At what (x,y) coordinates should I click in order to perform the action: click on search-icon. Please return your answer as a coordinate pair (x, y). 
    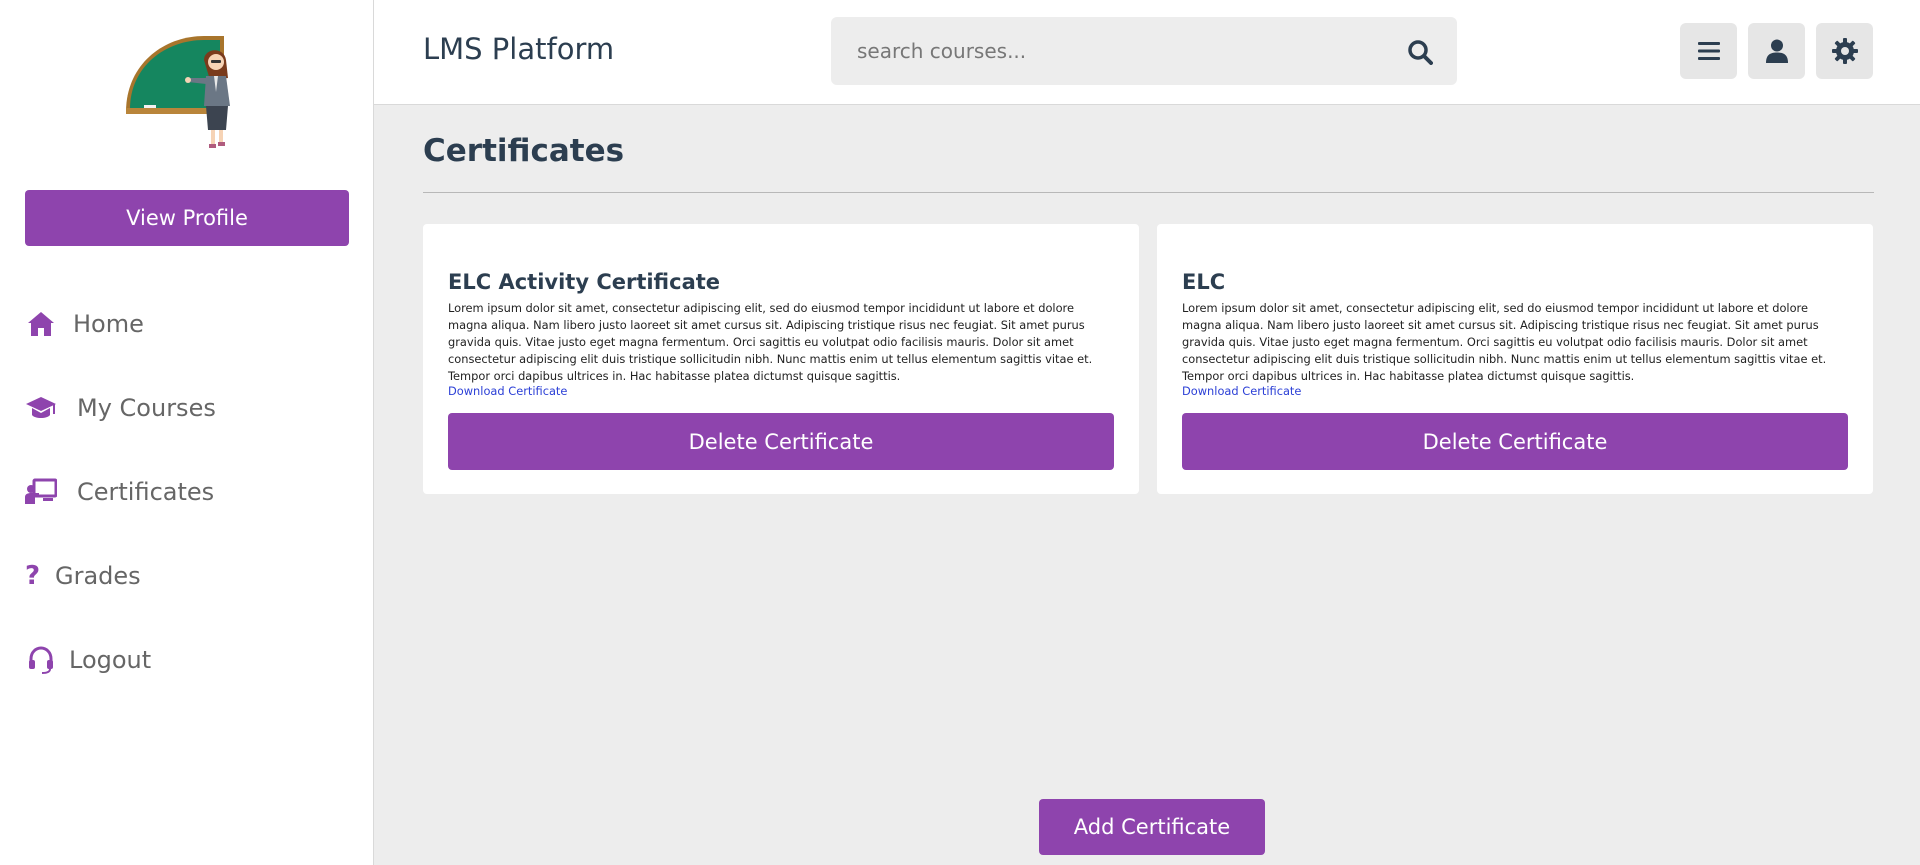
    Looking at the image, I should click on (1420, 52).